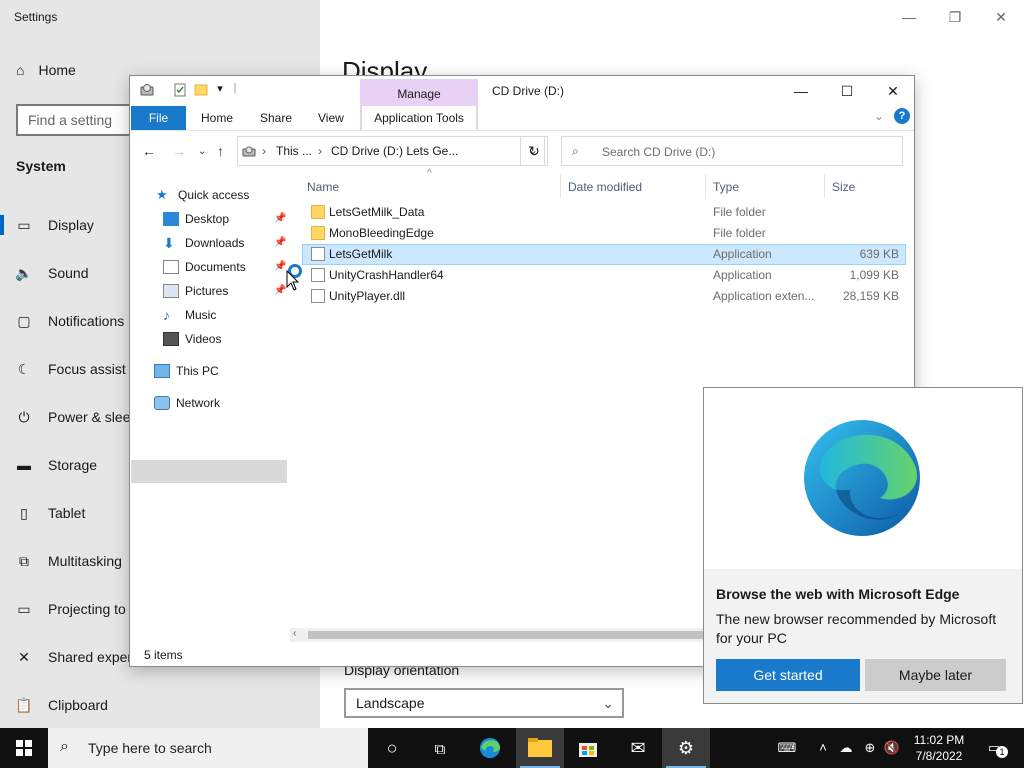 The width and height of the screenshot is (1024, 768). What do you see at coordinates (217, 118) in the screenshot?
I see `tab-home: Home` at bounding box center [217, 118].